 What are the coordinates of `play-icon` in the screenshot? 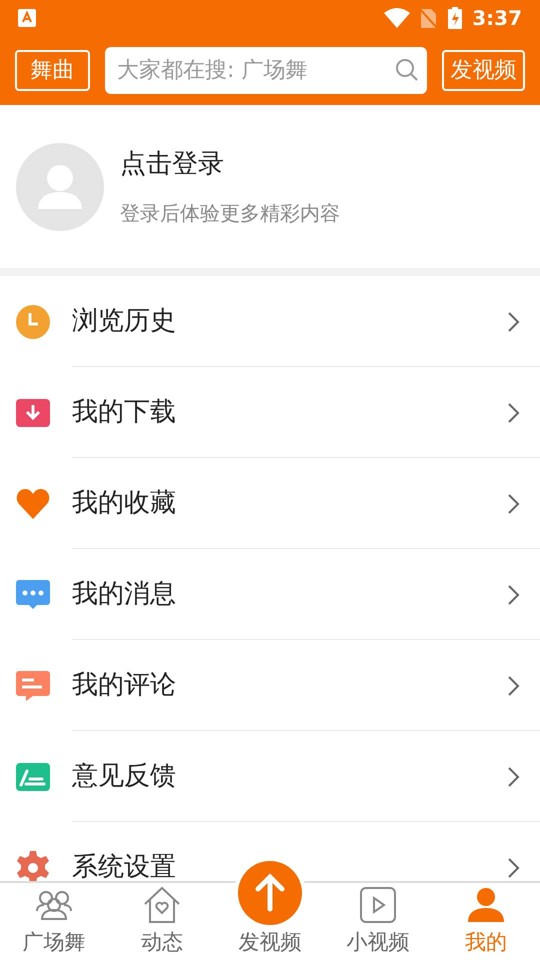 It's located at (378, 904).